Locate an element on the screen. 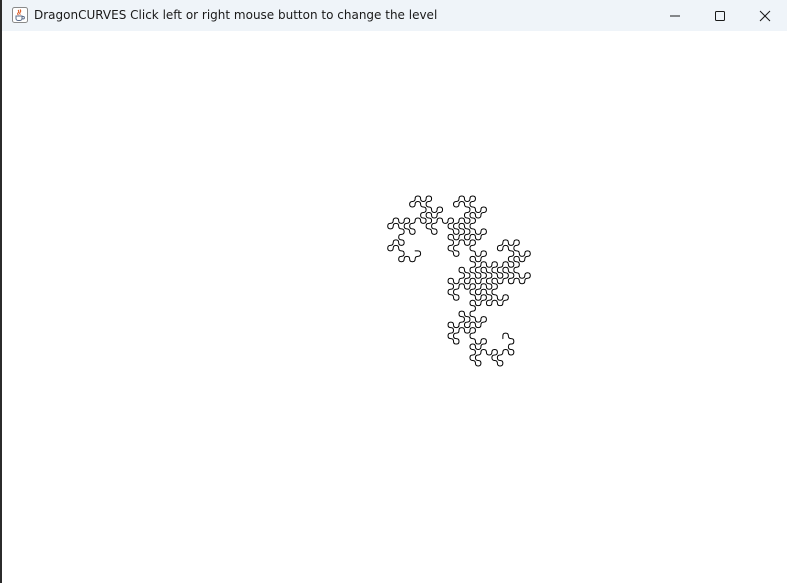 Image resolution: width=787 pixels, height=587 pixels. dragon-curve-path is located at coordinates (459, 281).